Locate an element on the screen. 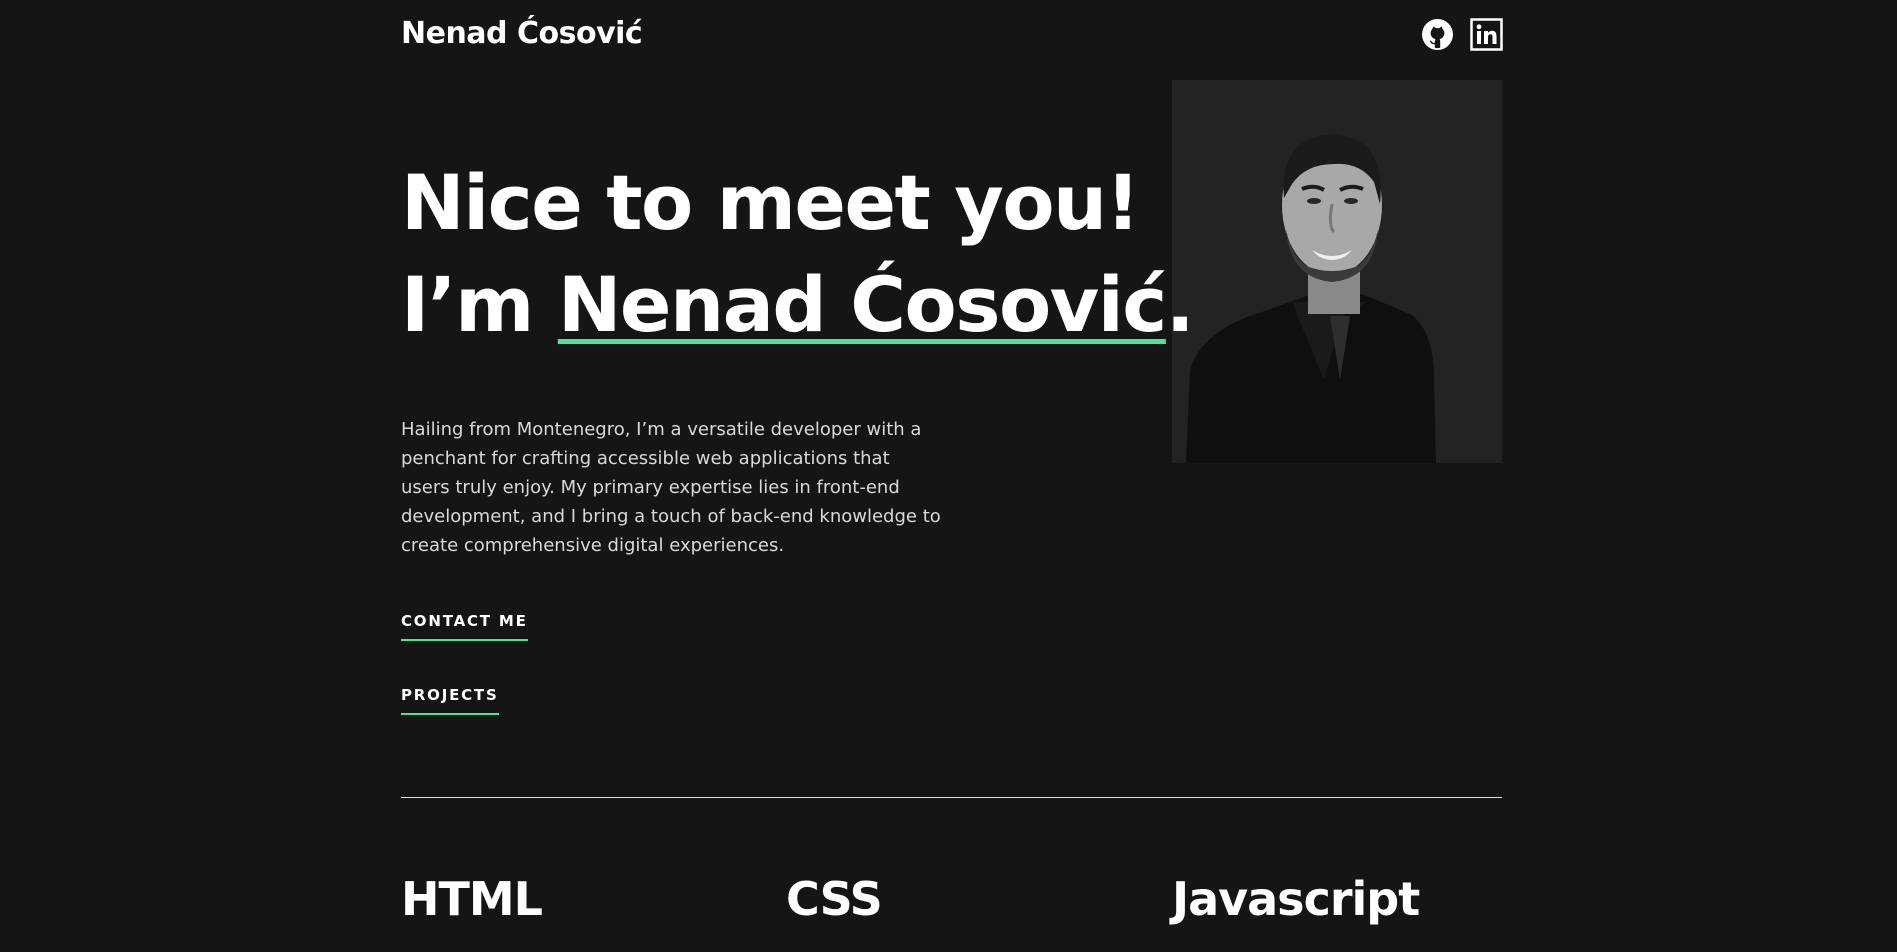 This screenshot has height=952, width=1897. projects-link: PROJECTS is located at coordinates (450, 700).